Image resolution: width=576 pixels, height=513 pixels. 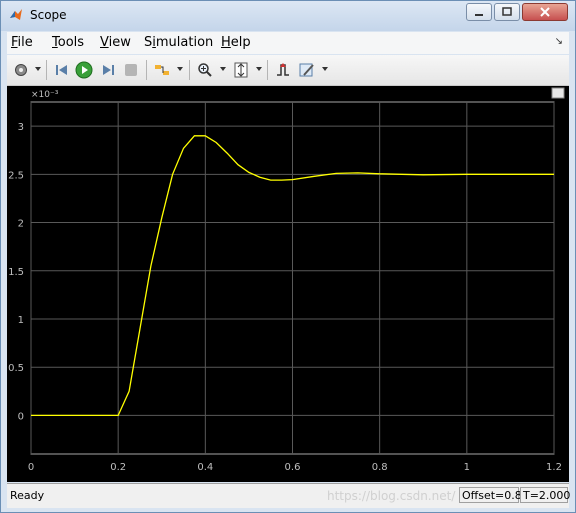 I want to click on x-tick-label: 0.2, so click(x=118, y=467).